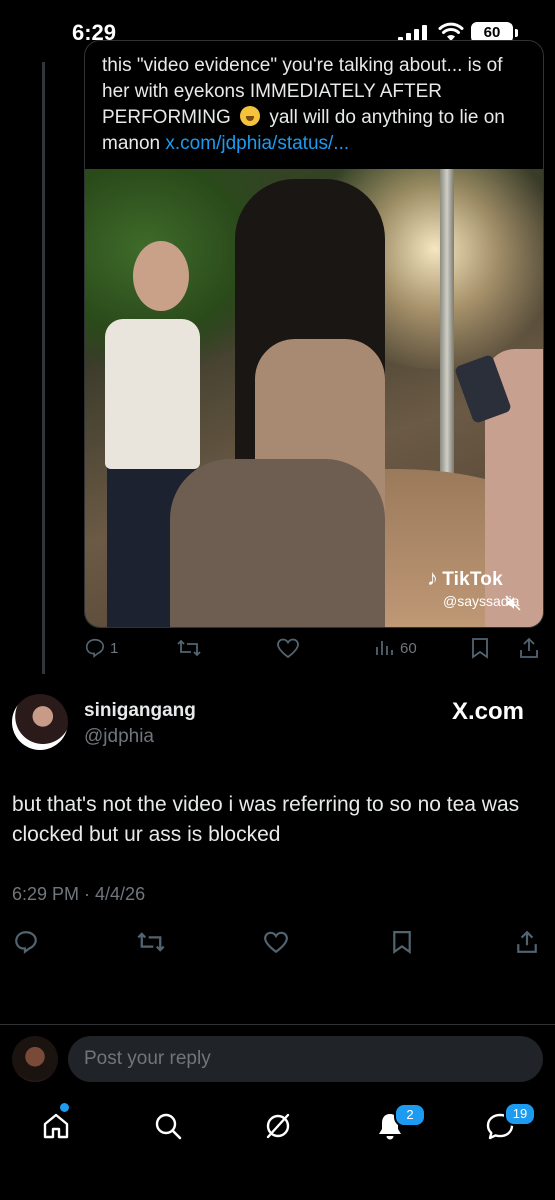 Image resolution: width=555 pixels, height=1200 pixels. I want to click on quoted-bookmark-button, so click(480, 649).